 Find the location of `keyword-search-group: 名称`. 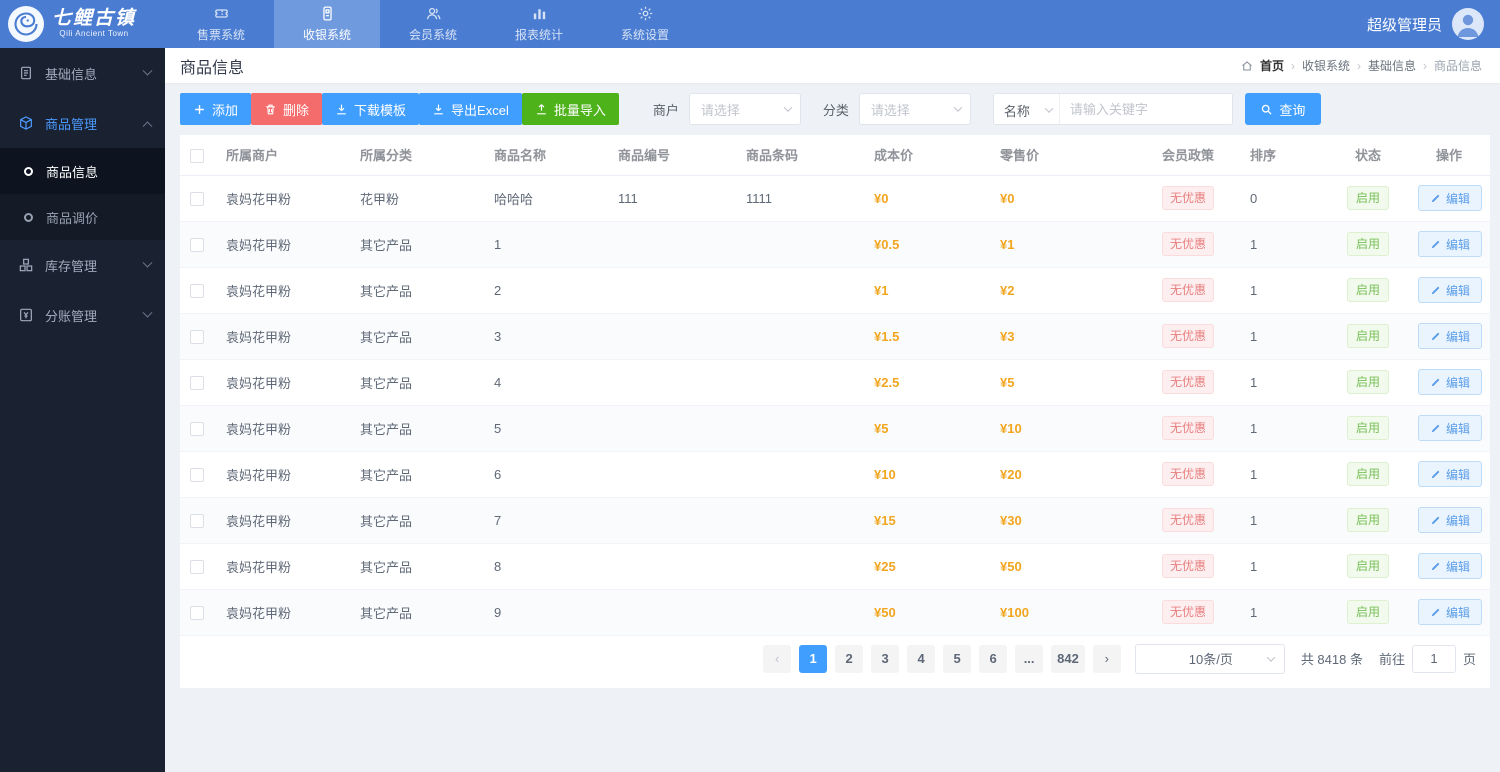

keyword-search-group: 名称 is located at coordinates (1112, 109).